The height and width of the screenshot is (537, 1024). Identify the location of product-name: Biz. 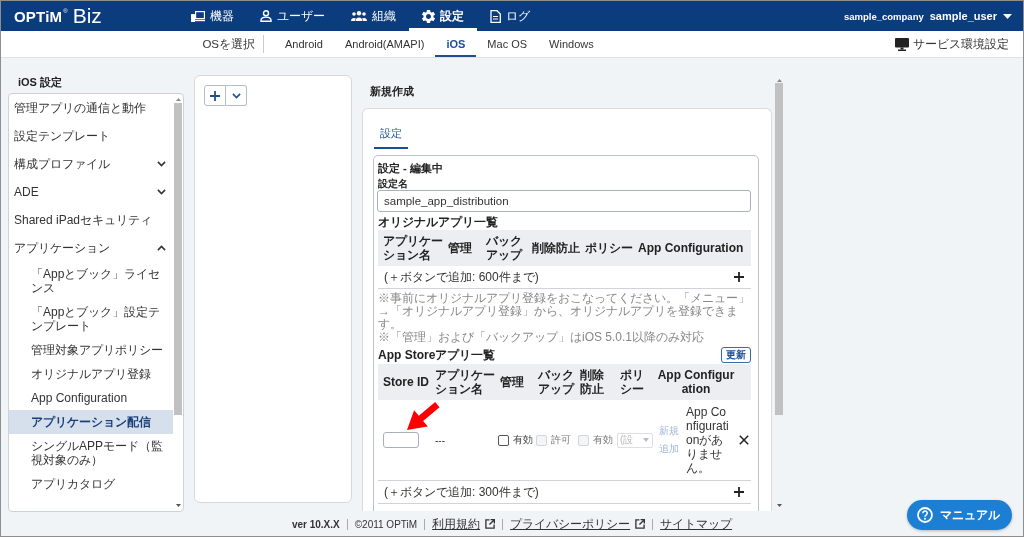
(87, 16).